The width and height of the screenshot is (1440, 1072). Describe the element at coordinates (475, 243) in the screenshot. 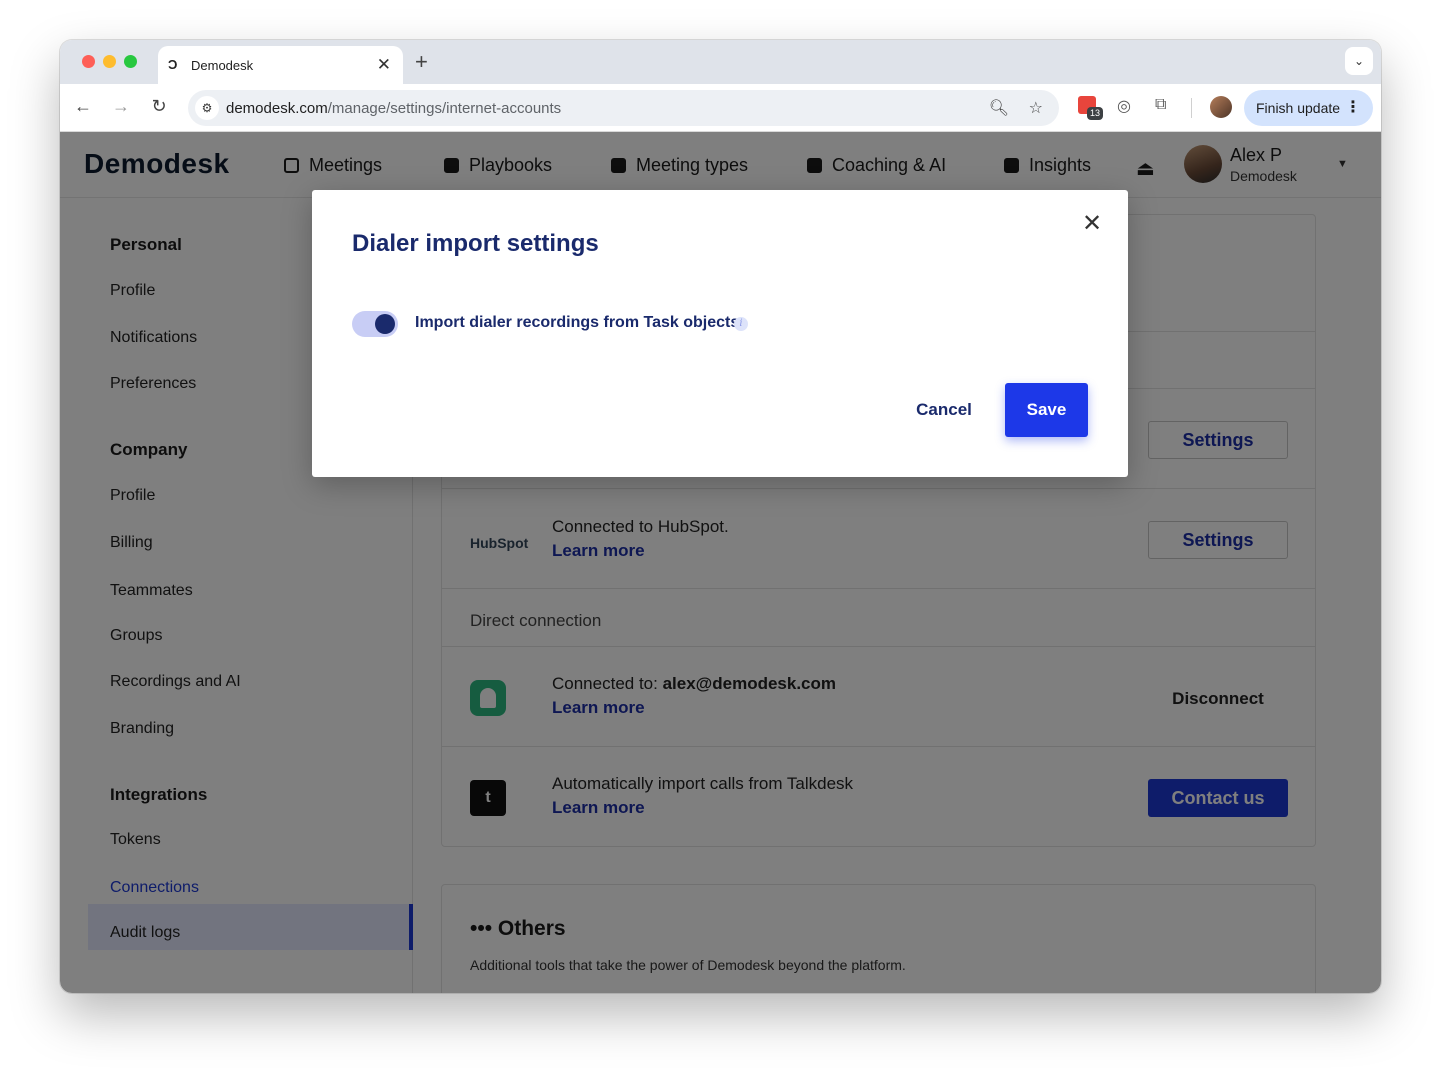

I see `modal-title: Dialer import settings` at that location.